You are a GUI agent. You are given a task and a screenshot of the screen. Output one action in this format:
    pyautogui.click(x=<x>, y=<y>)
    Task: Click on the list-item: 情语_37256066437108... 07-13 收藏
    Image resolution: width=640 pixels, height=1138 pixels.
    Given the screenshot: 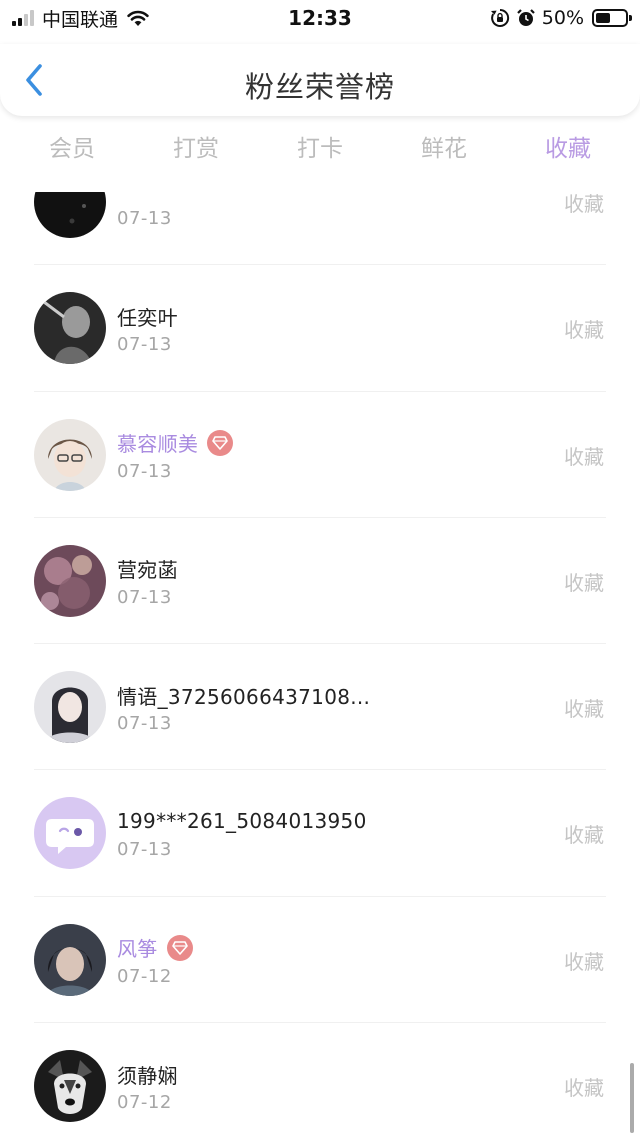 What is the action you would take?
    pyautogui.click(x=320, y=707)
    